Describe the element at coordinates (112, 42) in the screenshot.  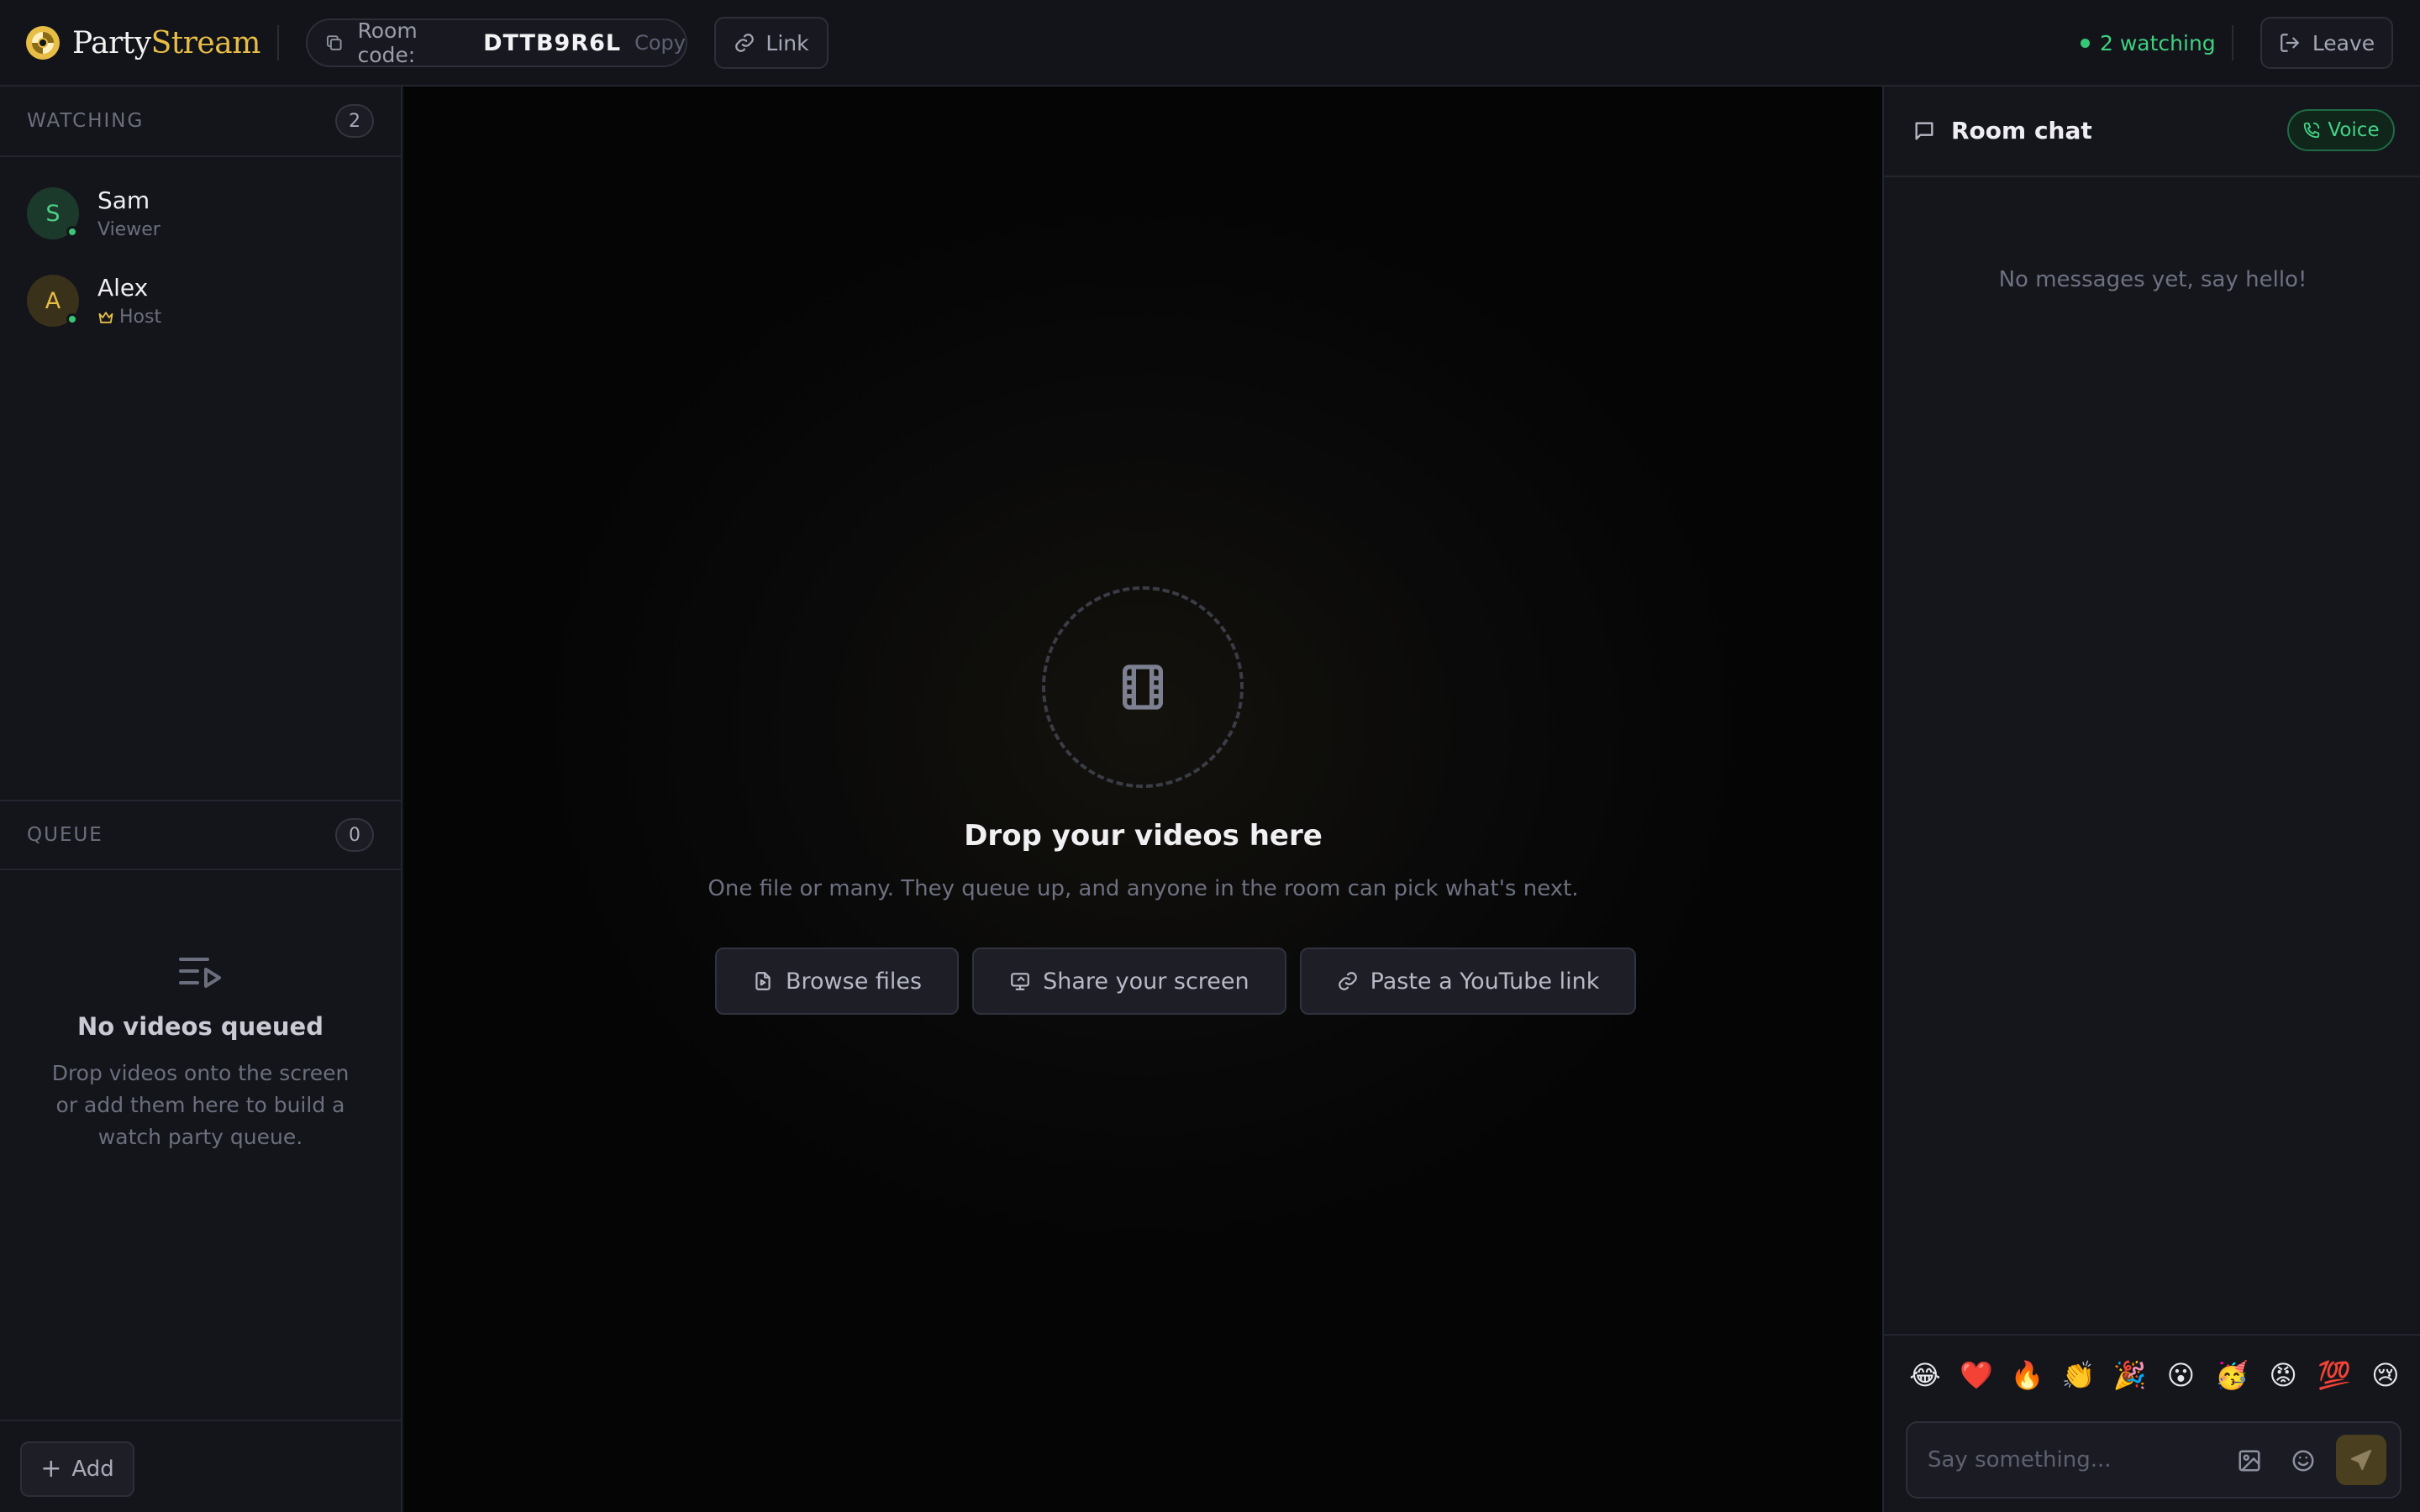
I see `app-name-part1: Party` at that location.